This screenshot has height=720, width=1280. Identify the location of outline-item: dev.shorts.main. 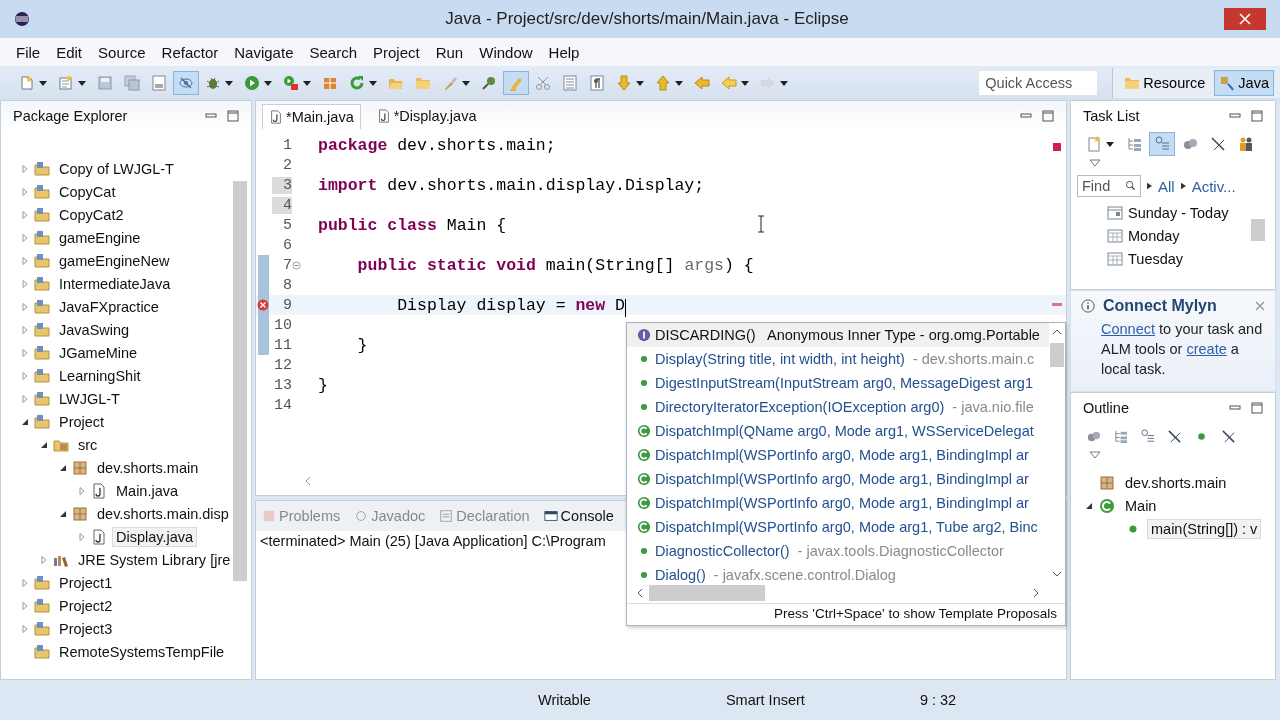
(1176, 482).